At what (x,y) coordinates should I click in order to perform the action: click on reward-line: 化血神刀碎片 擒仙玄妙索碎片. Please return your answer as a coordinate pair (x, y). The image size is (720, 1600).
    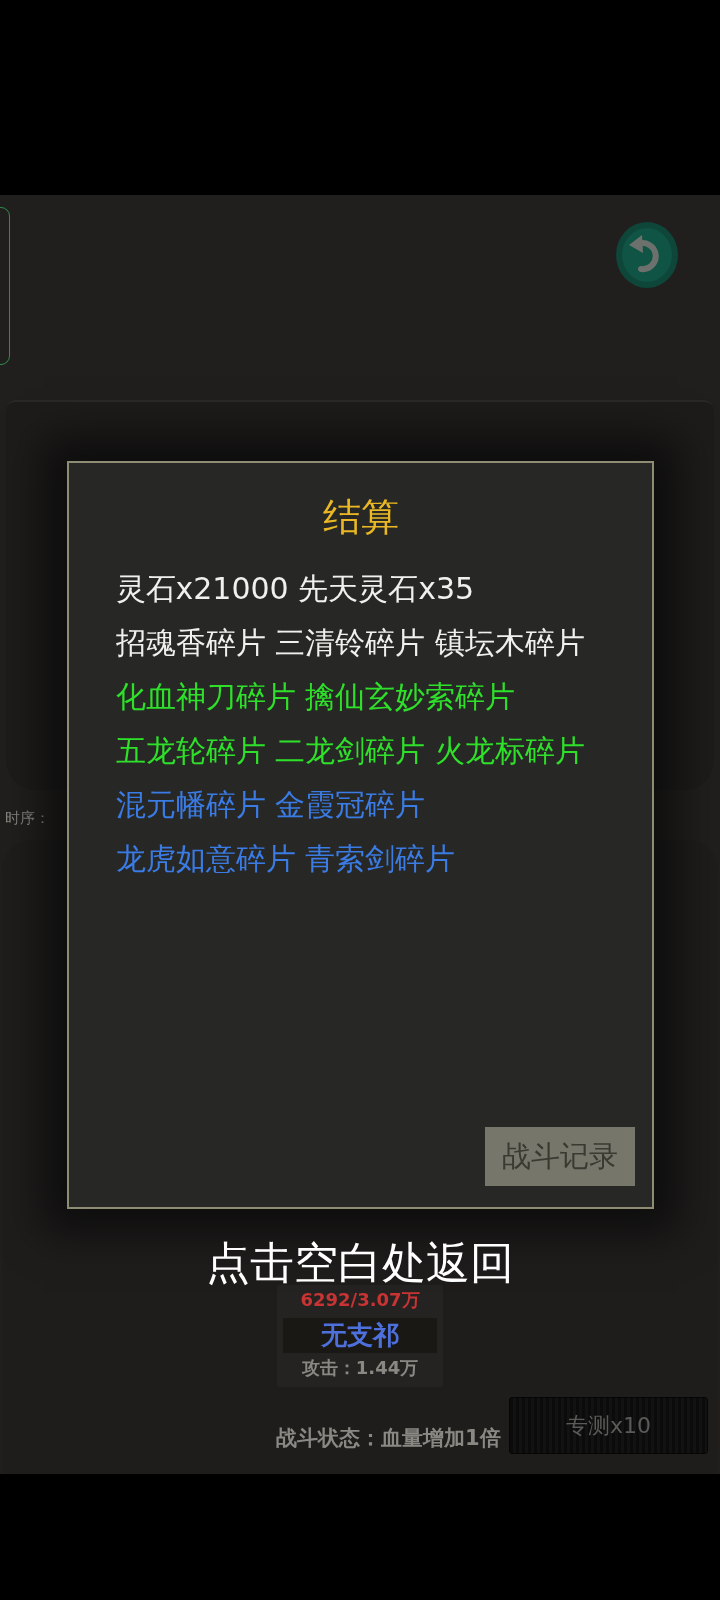
    Looking at the image, I should click on (315, 697).